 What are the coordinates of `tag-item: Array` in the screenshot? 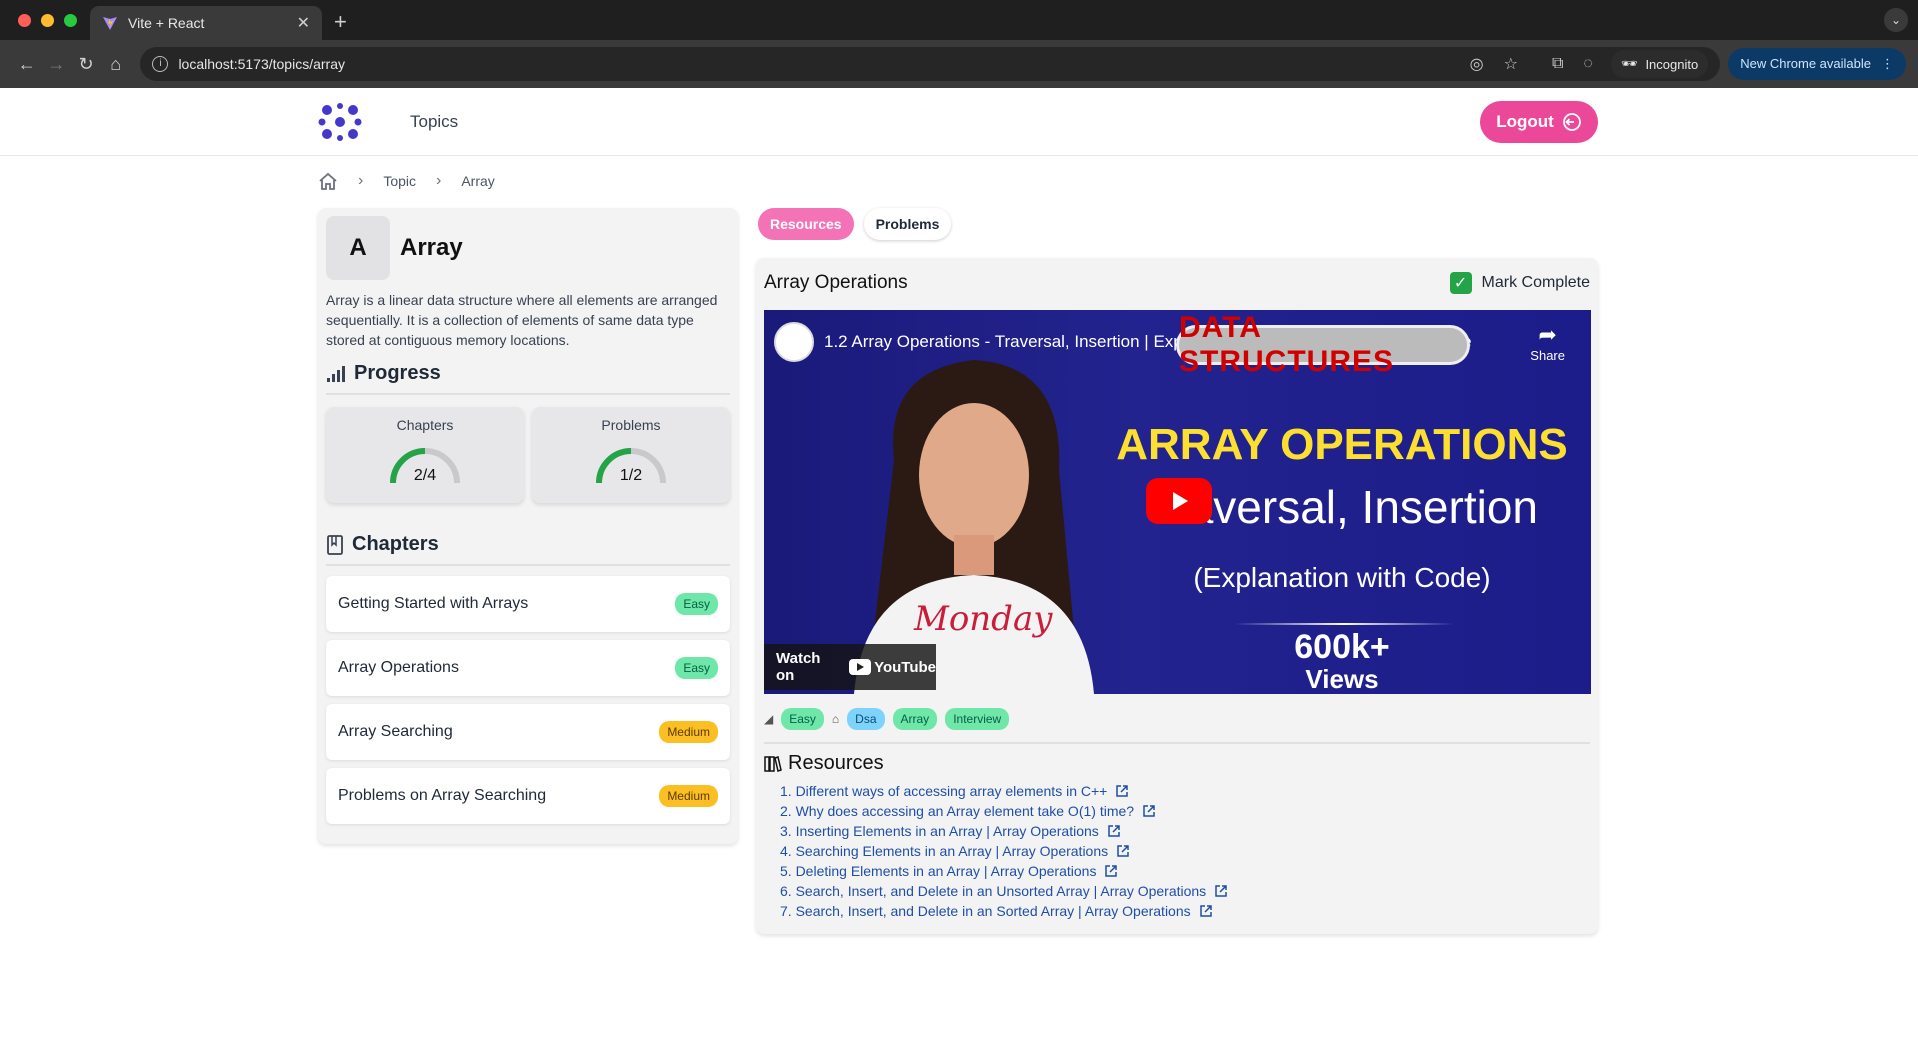 It's located at (915, 719).